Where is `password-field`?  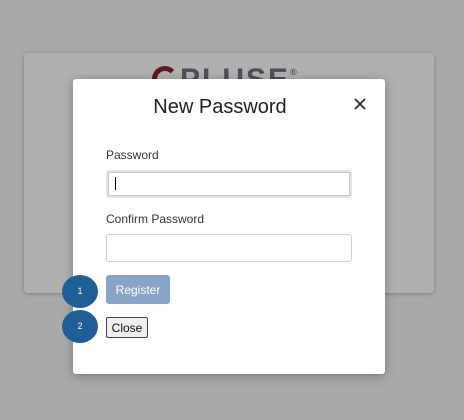
password-field is located at coordinates (229, 184).